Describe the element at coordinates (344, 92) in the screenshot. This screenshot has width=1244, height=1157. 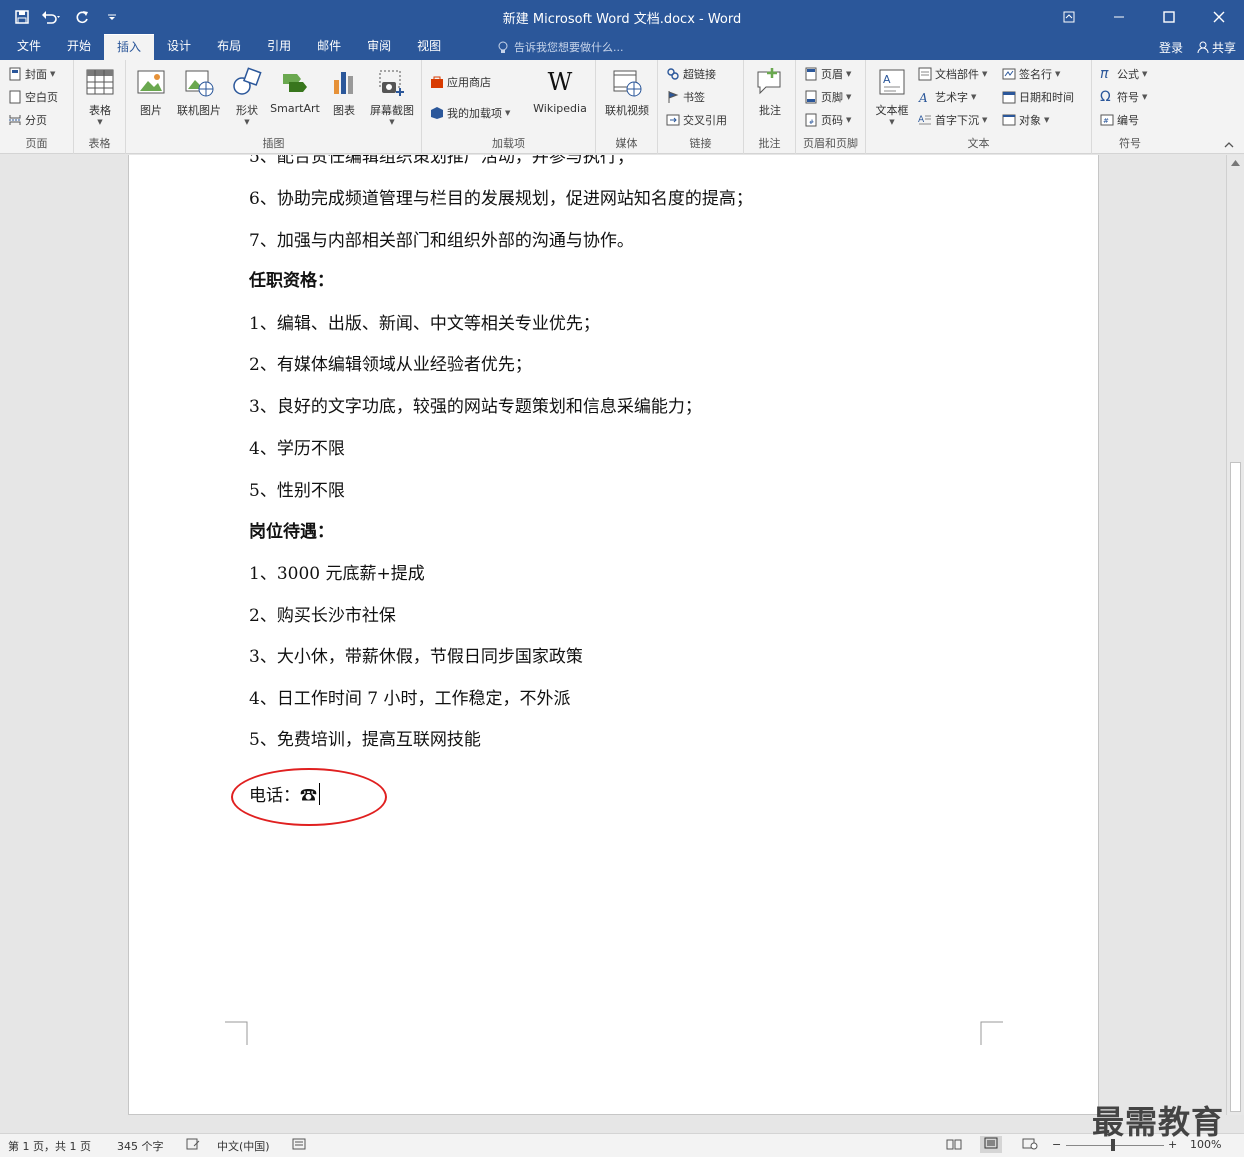
I see `chart-button: 图表` at that location.